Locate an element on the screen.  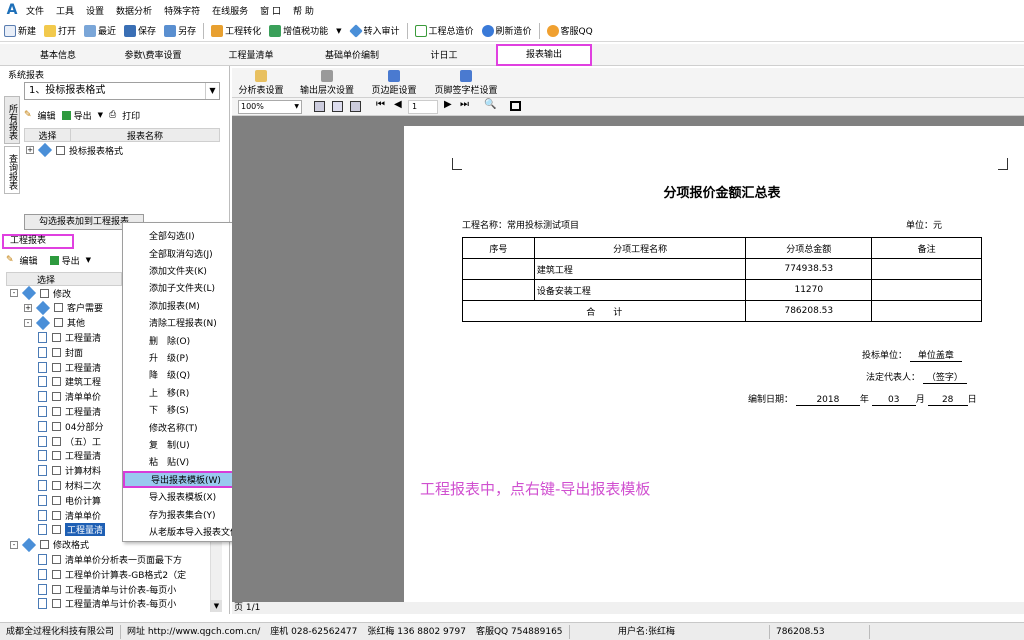
tab-bill-of-quantities: 工程量清单 is located at coordinates (251, 56).